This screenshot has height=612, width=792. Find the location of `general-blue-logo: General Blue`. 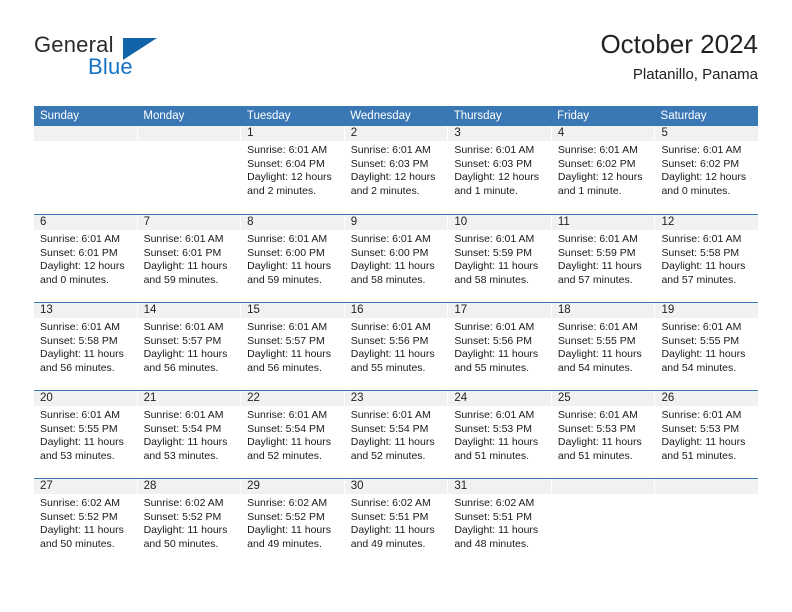

general-blue-logo: General Blue is located at coordinates (134, 60).